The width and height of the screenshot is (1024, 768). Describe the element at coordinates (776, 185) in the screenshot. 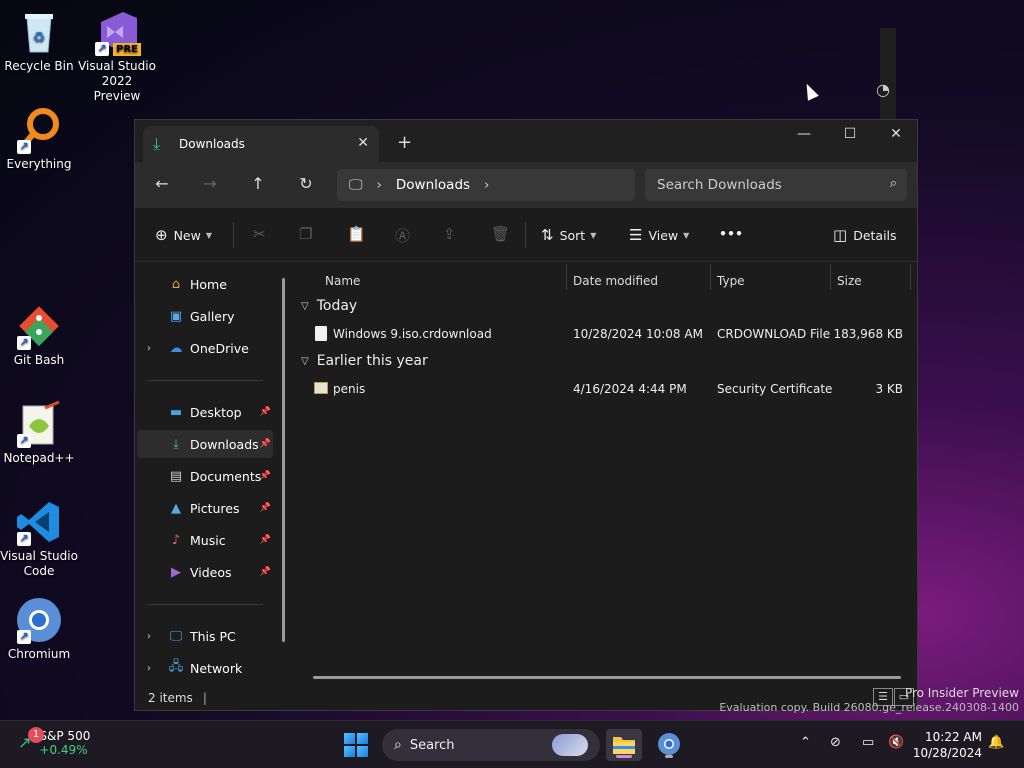

I see `search-input: Search Downloads ⌕` at that location.